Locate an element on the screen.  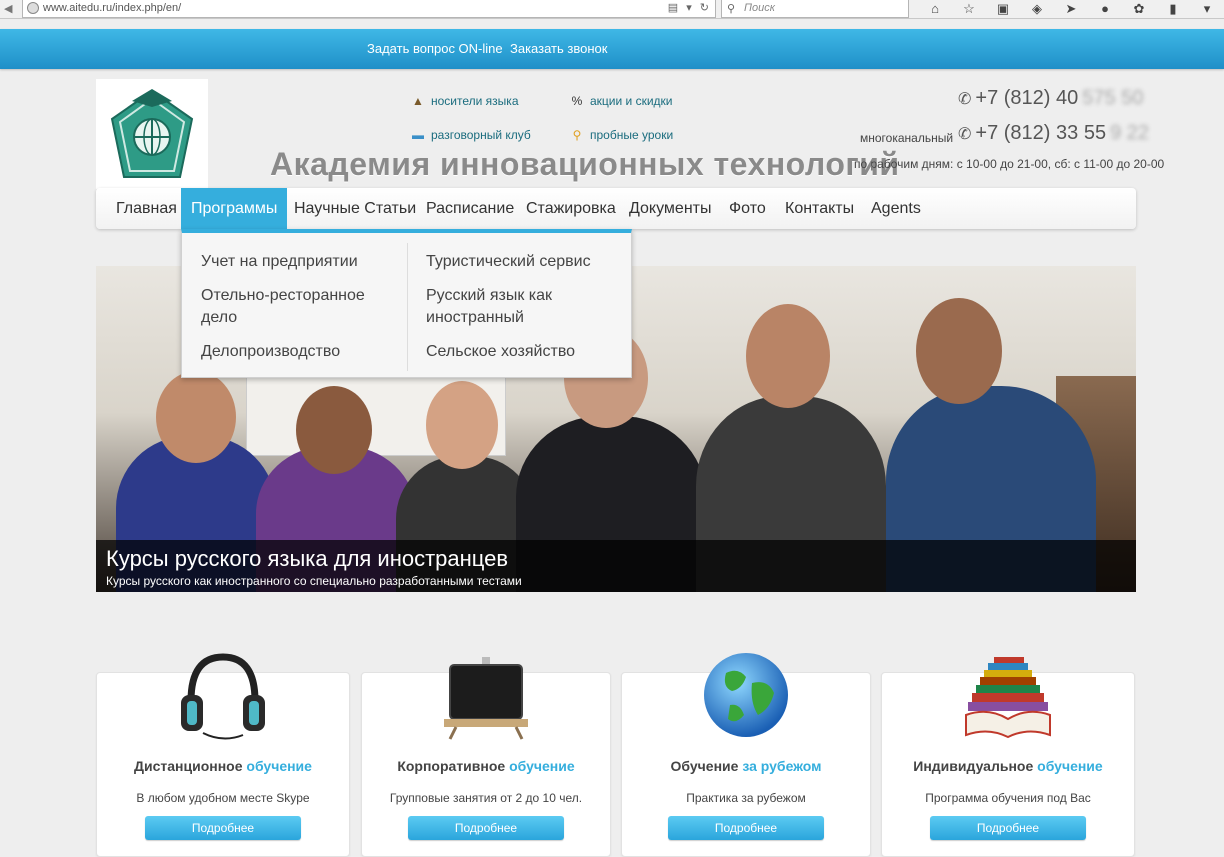
chat-bubble-icon: ● is located at coordinates (1105, 9).